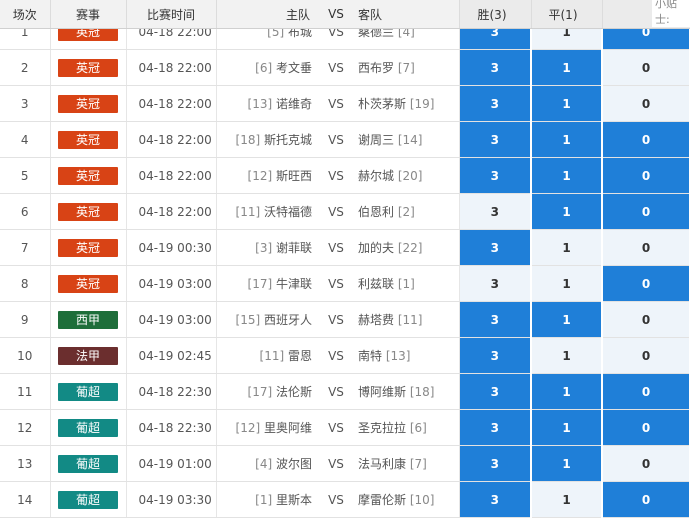 Image resolution: width=690 pixels, height=518 pixels. I want to click on league-badge: 西甲, so click(88, 319).